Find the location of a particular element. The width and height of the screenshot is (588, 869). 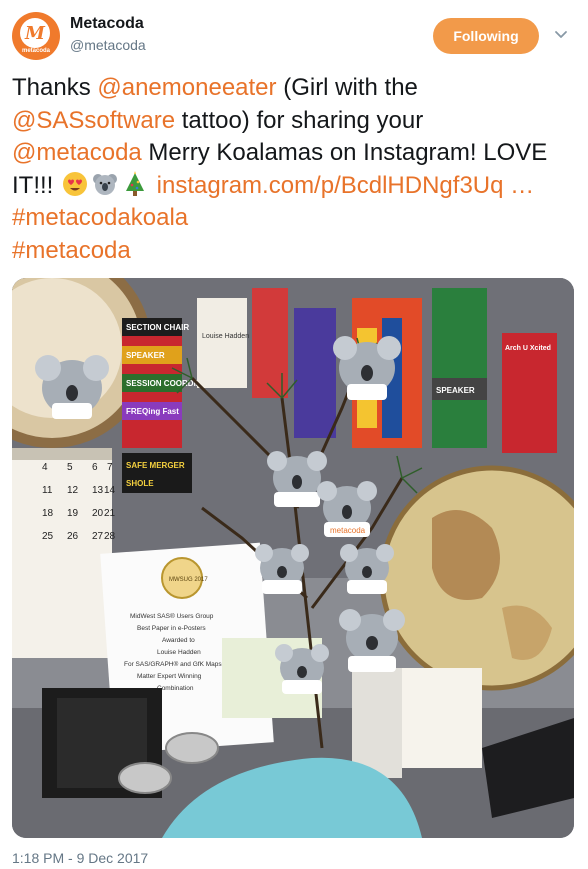

calendar-day: 20 is located at coordinates (98, 513).